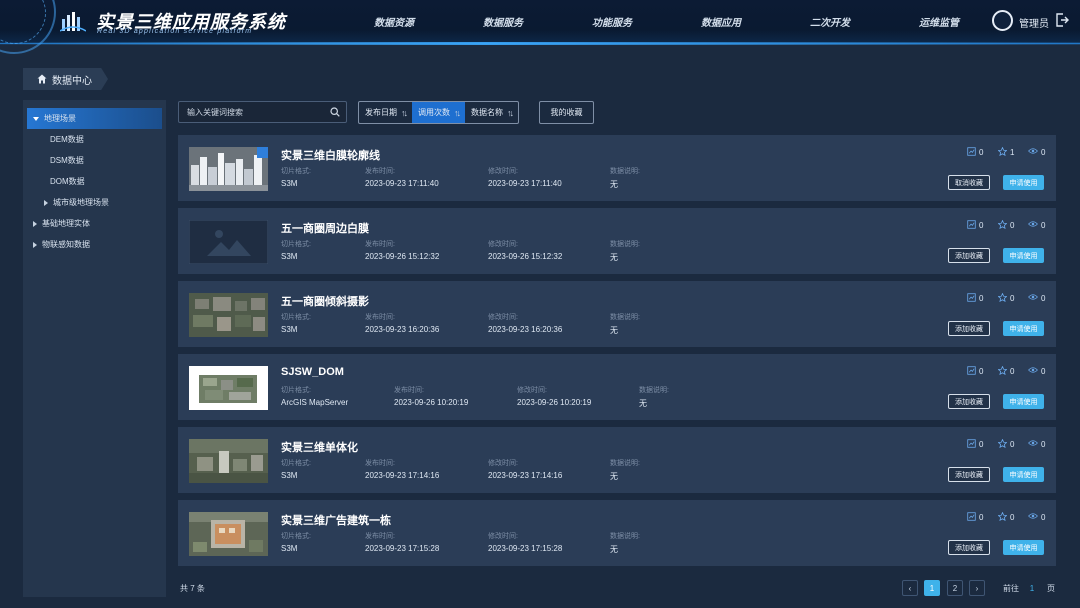  Describe the element at coordinates (94, 223) in the screenshot. I see `sidebar-item-basic-entities: 基础地理实体` at that location.